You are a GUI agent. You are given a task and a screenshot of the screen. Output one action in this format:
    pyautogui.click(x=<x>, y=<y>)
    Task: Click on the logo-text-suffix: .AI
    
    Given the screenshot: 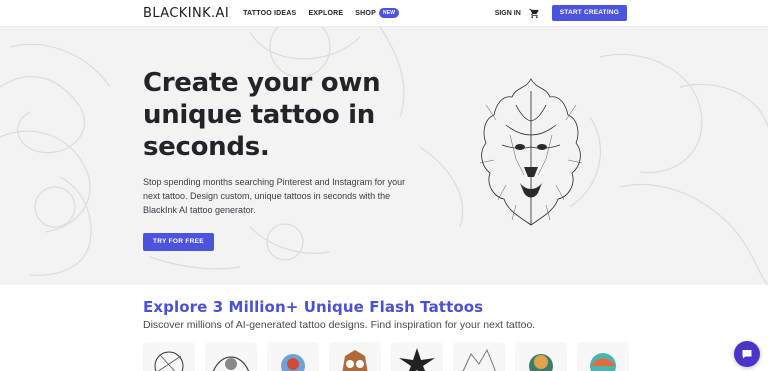 What is the action you would take?
    pyautogui.click(x=220, y=13)
    